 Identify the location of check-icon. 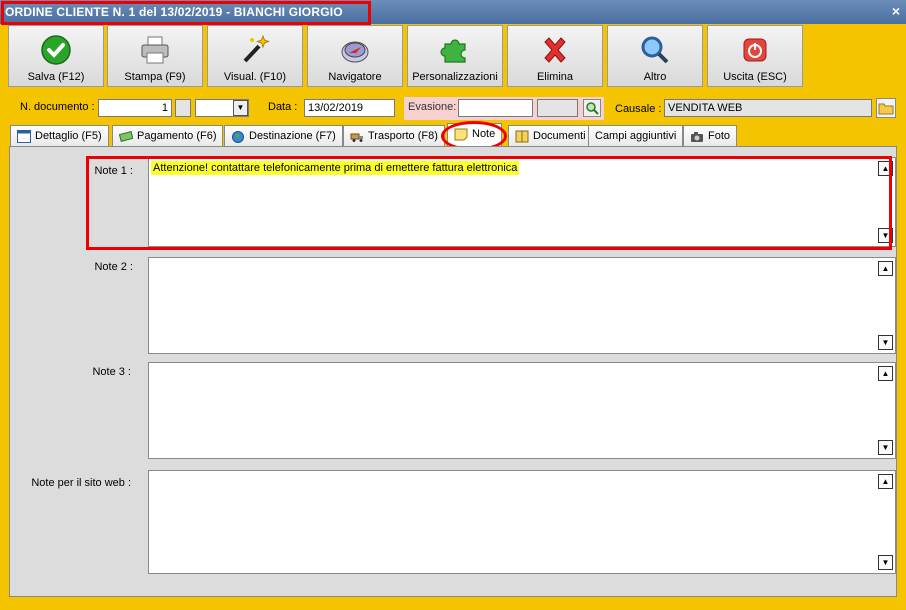
(56, 50).